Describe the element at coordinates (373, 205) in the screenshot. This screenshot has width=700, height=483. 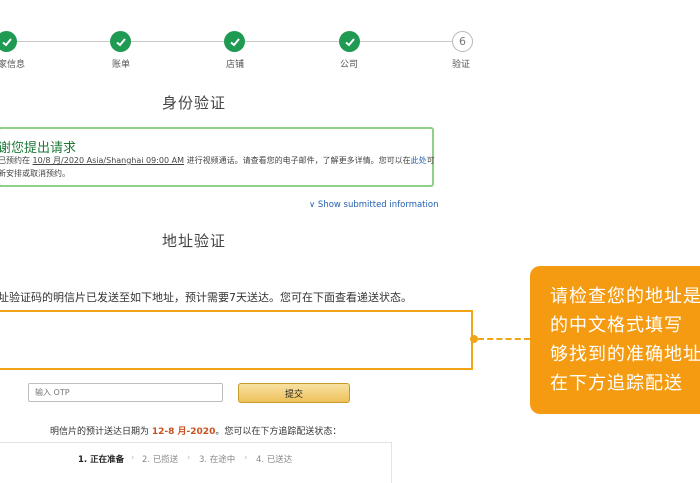
I see `show-submitted-info-link: ∨ Show submitted information` at that location.